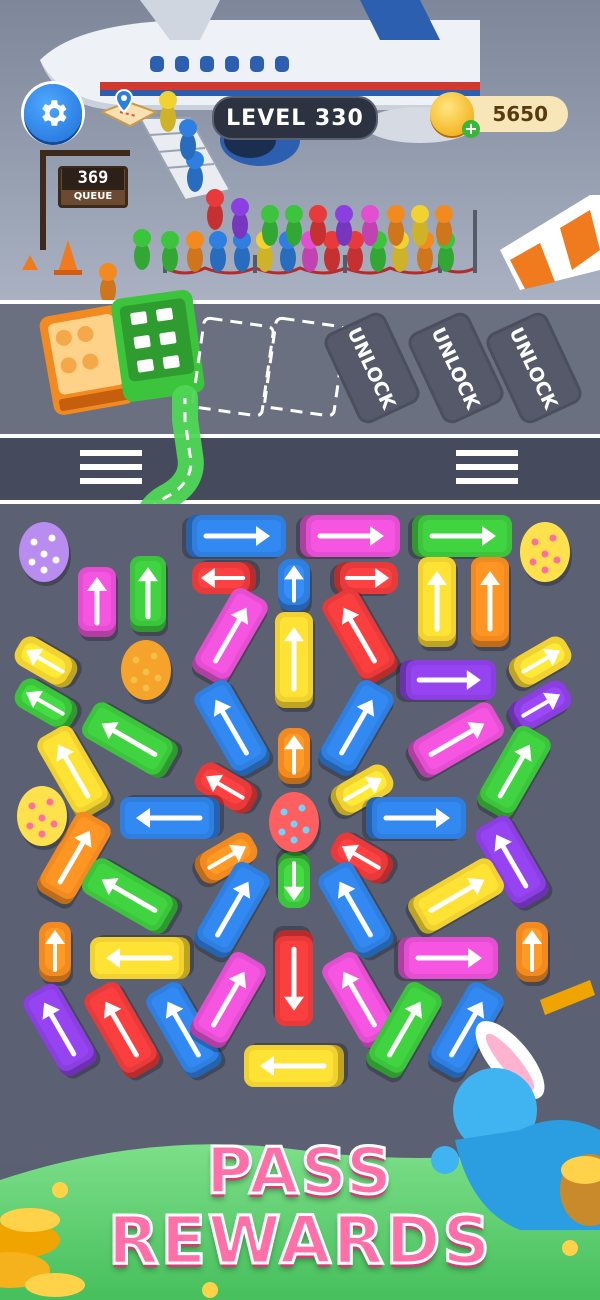 Image resolution: width=600 pixels, height=1300 pixels. I want to click on settings-button, so click(53, 113).